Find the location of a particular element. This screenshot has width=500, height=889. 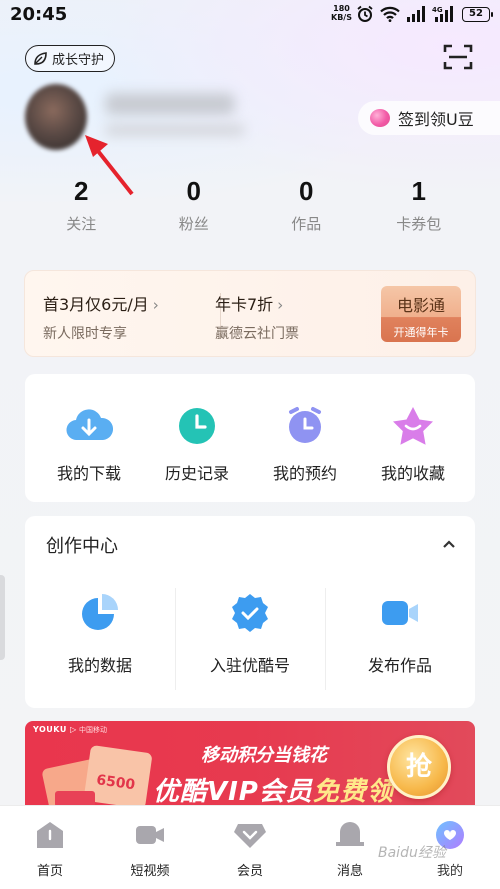

tab-label: 短视频 is located at coordinates (150, 871).